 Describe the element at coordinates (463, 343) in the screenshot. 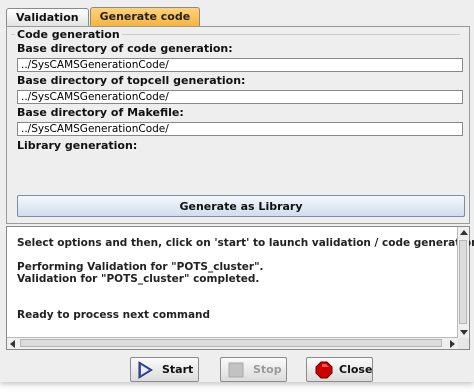

I see `scrollbar-corner` at that location.